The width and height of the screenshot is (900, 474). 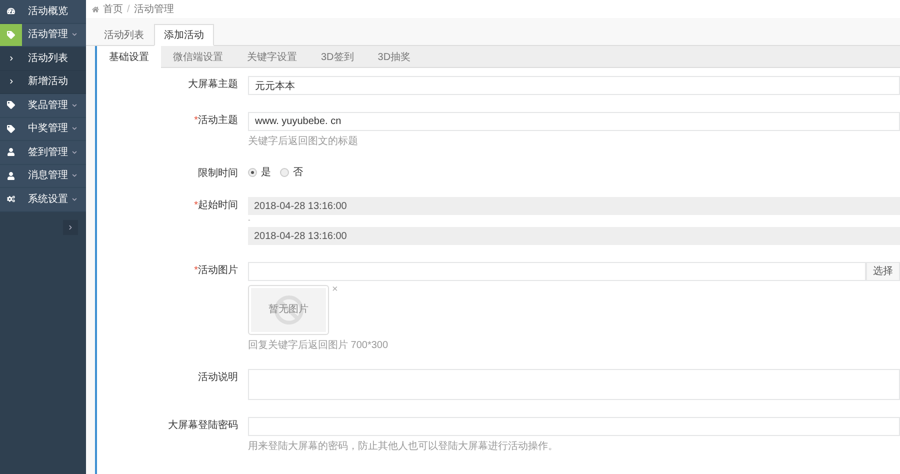 I want to click on sidebar-item: 活动管理, so click(x=43, y=35).